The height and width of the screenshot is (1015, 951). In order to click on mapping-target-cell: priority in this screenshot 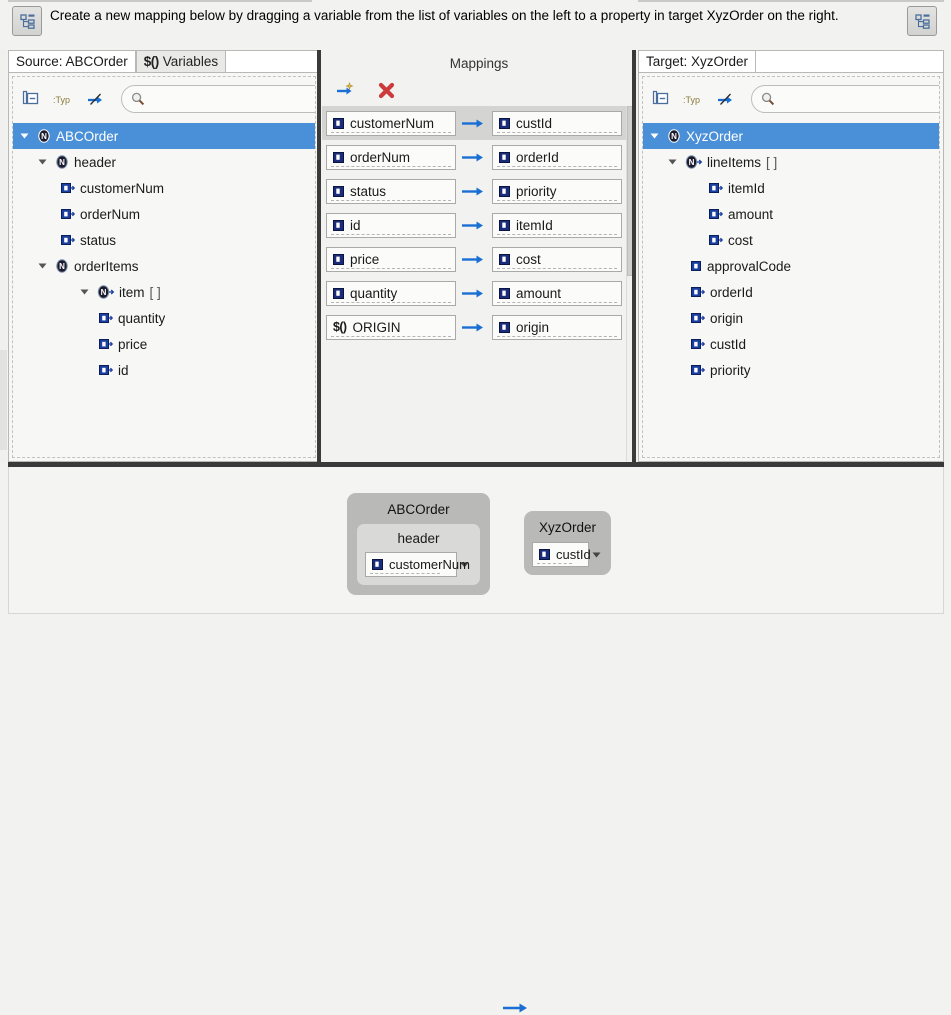, I will do `click(557, 191)`.